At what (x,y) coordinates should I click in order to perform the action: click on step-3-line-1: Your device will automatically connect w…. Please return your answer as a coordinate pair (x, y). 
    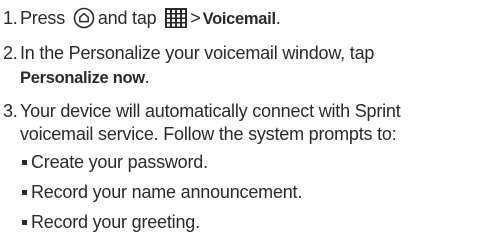
    Looking at the image, I should click on (210, 111).